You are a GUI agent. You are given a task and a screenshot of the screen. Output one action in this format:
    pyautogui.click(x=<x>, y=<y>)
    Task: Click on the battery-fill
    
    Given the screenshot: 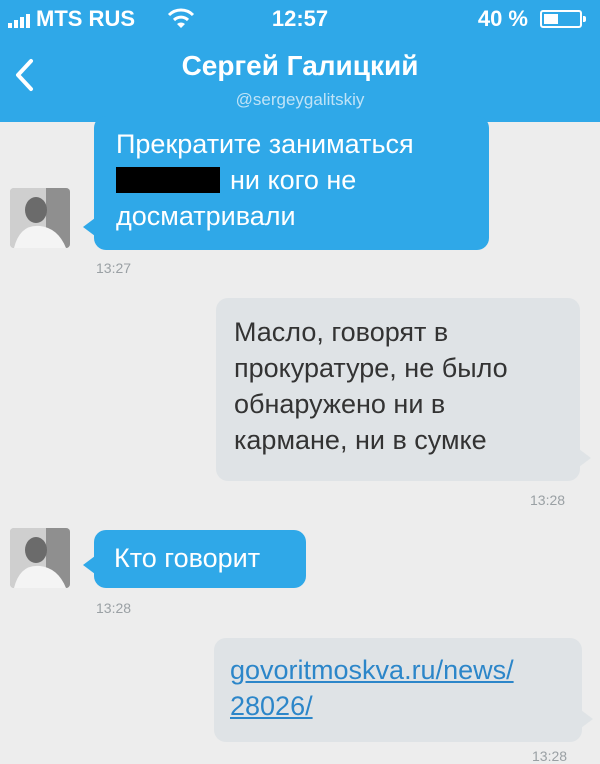 What is the action you would take?
    pyautogui.click(x=551, y=19)
    